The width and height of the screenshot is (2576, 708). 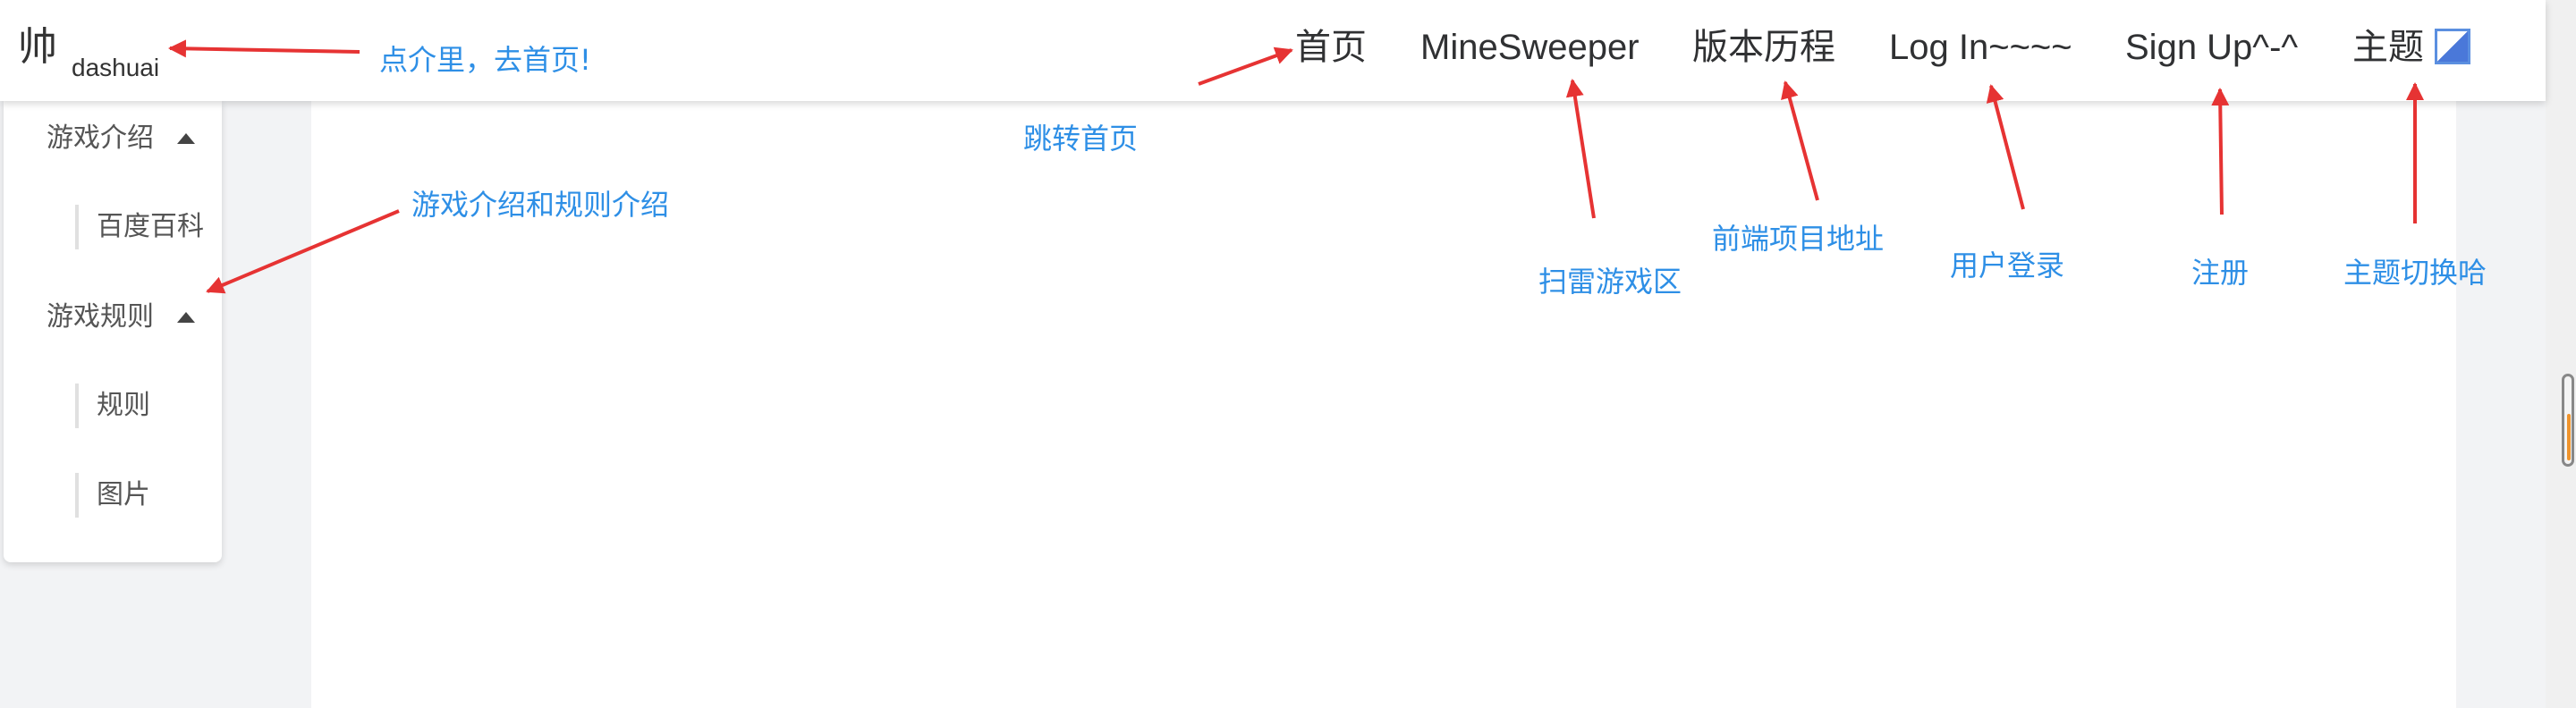 What do you see at coordinates (2005, 147) in the screenshot?
I see `arrow-to-login` at bounding box center [2005, 147].